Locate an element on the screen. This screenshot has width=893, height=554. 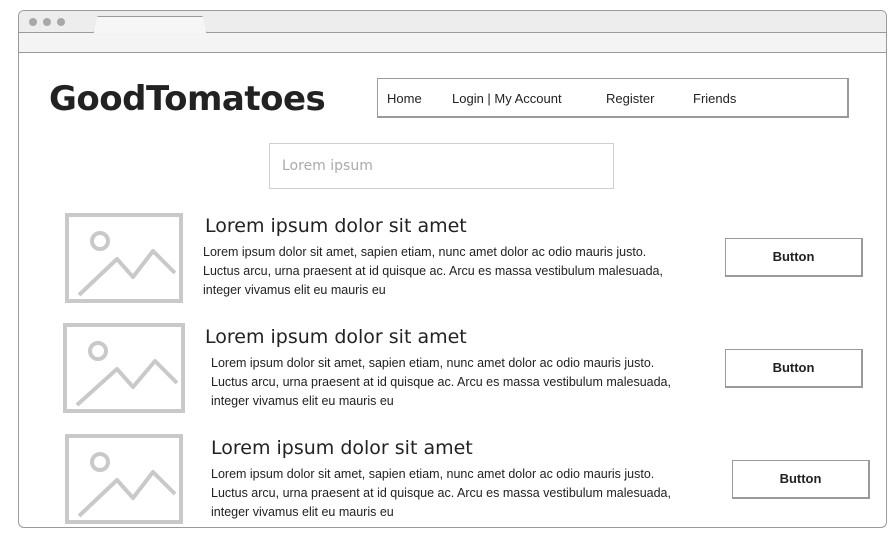
nav-home: Home is located at coordinates (404, 98).